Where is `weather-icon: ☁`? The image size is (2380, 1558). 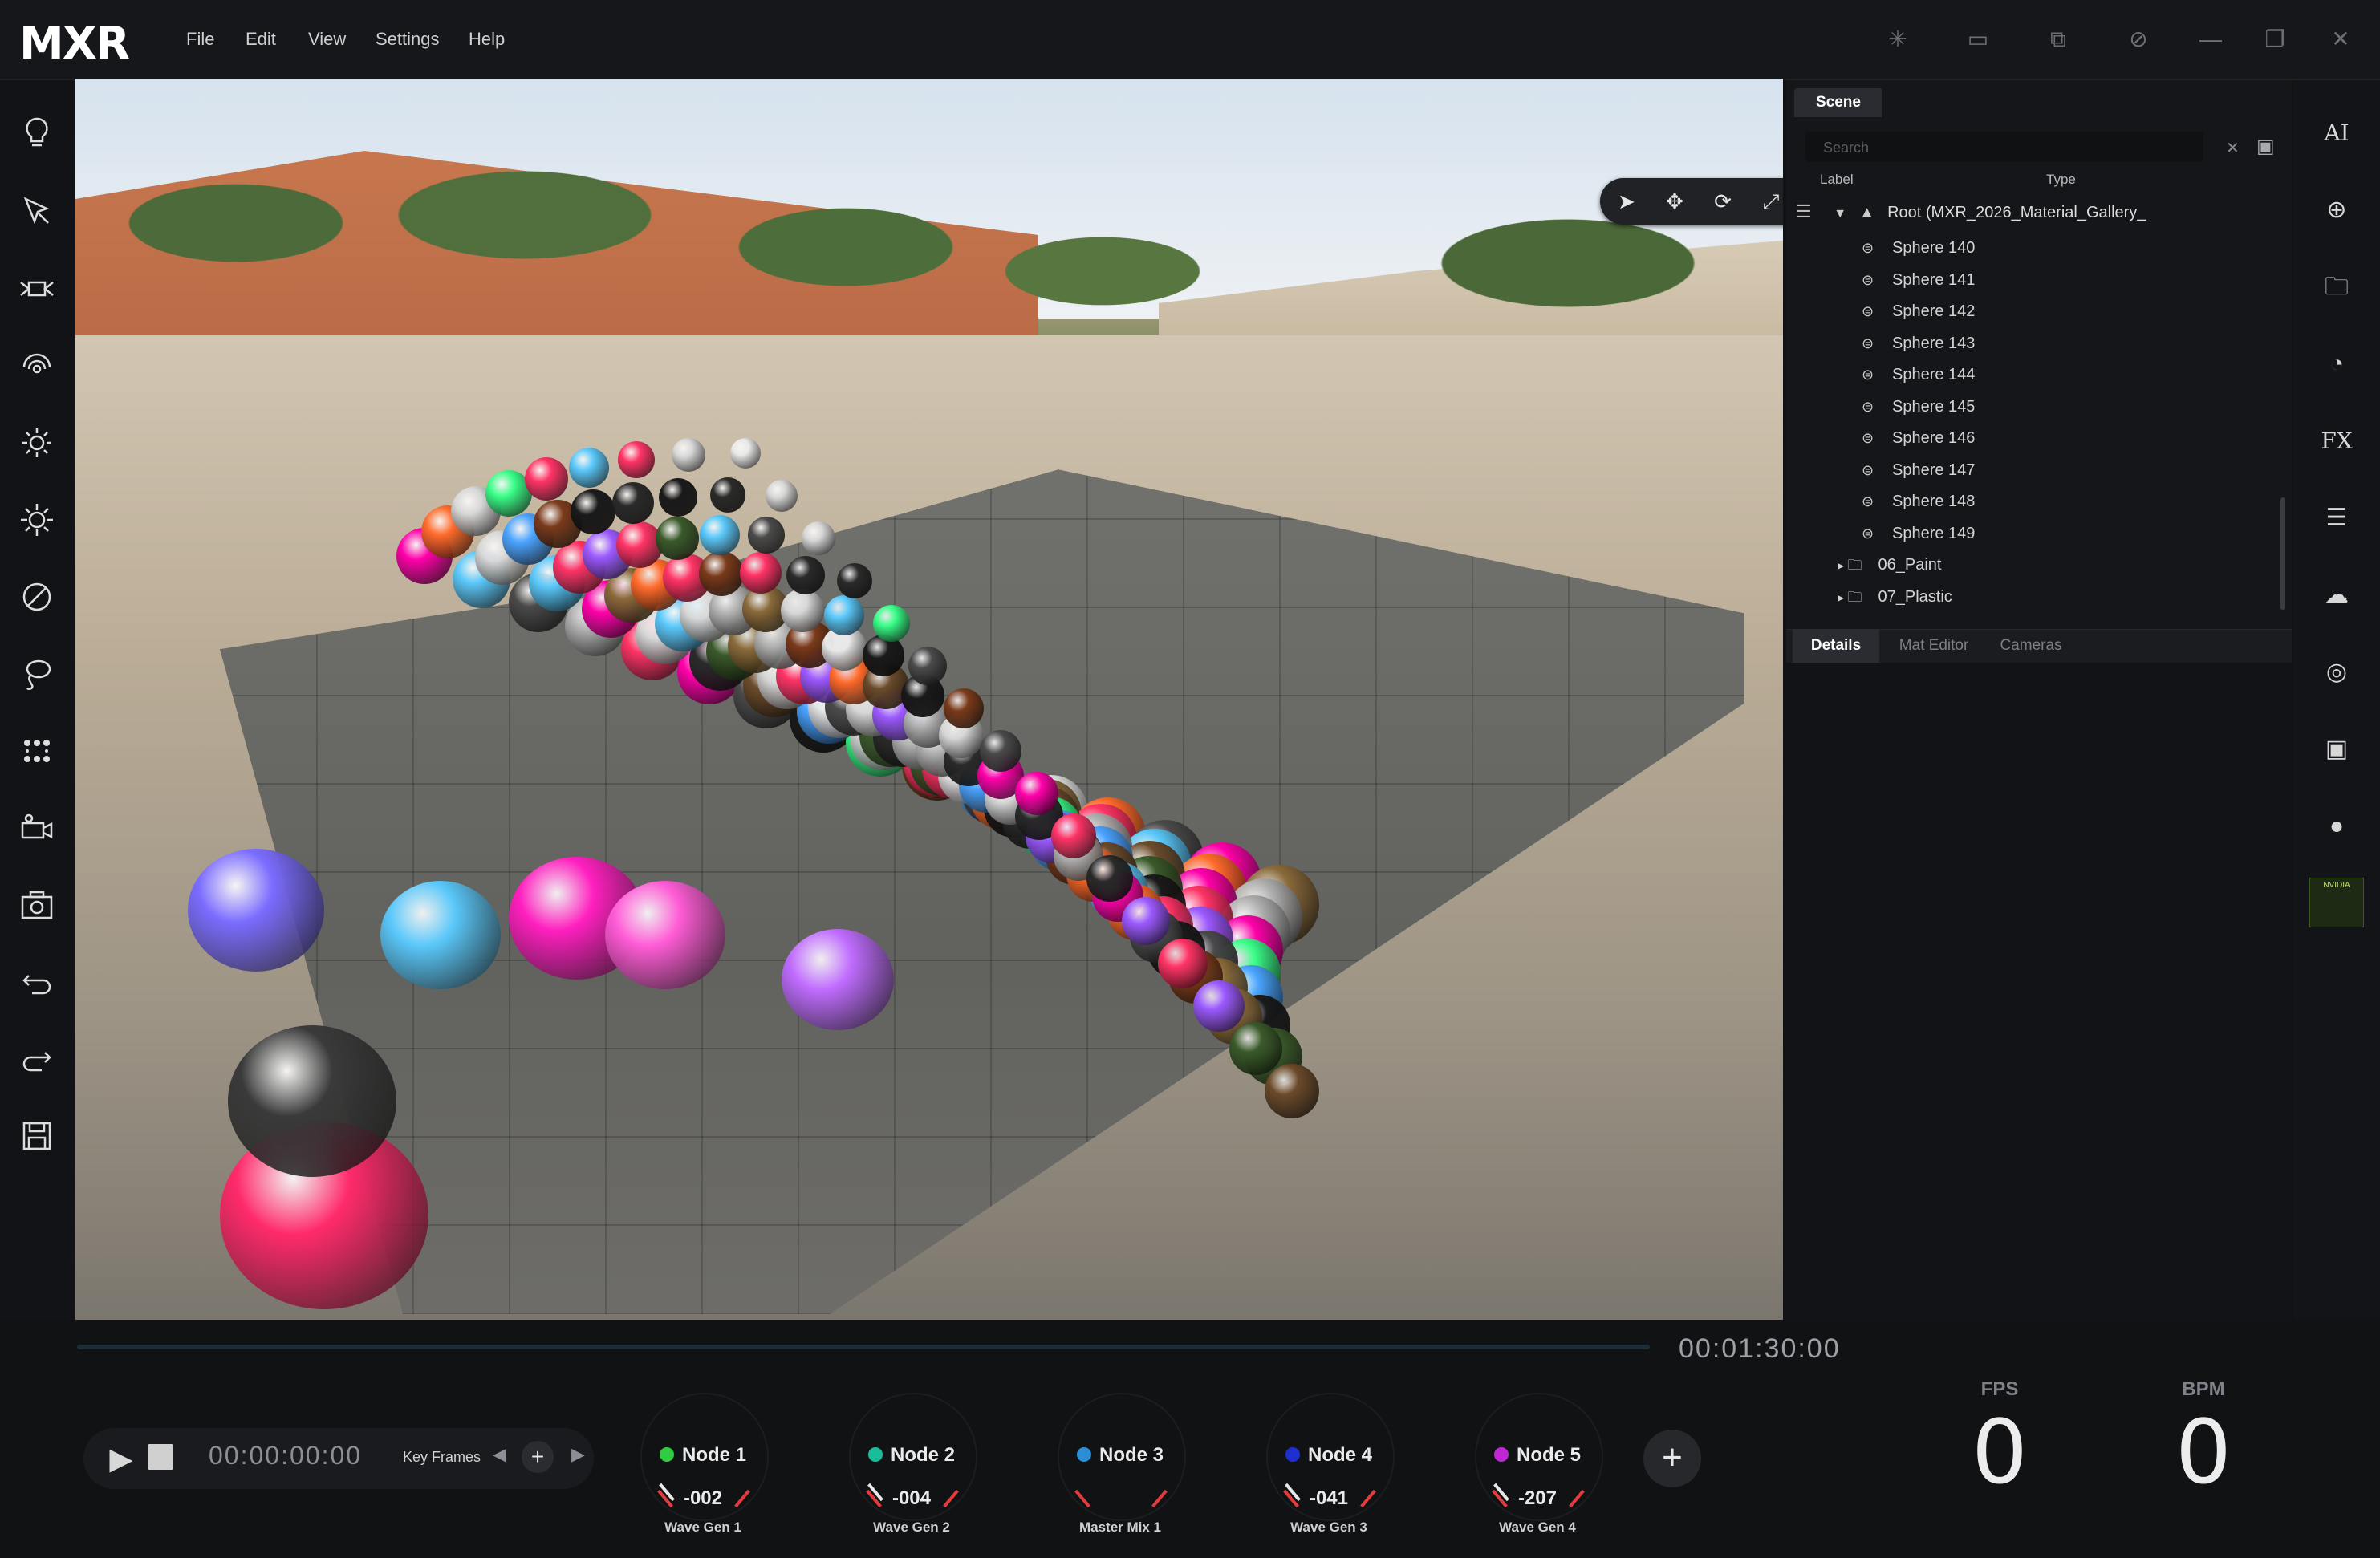 weather-icon: ☁ is located at coordinates (2336, 595).